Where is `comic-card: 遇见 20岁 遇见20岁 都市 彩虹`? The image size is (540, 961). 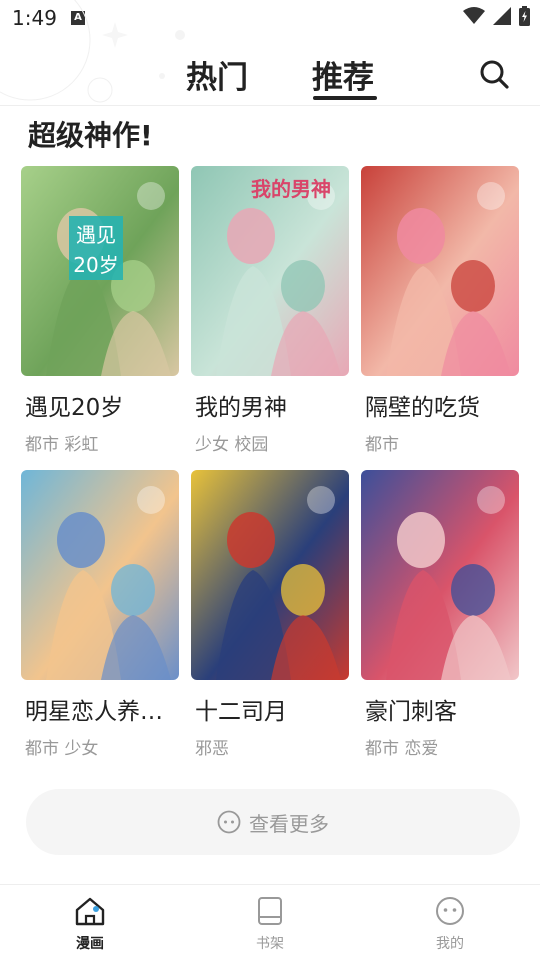
comic-card: 遇见 20岁 遇见20岁 都市 彩虹 is located at coordinates (101, 310).